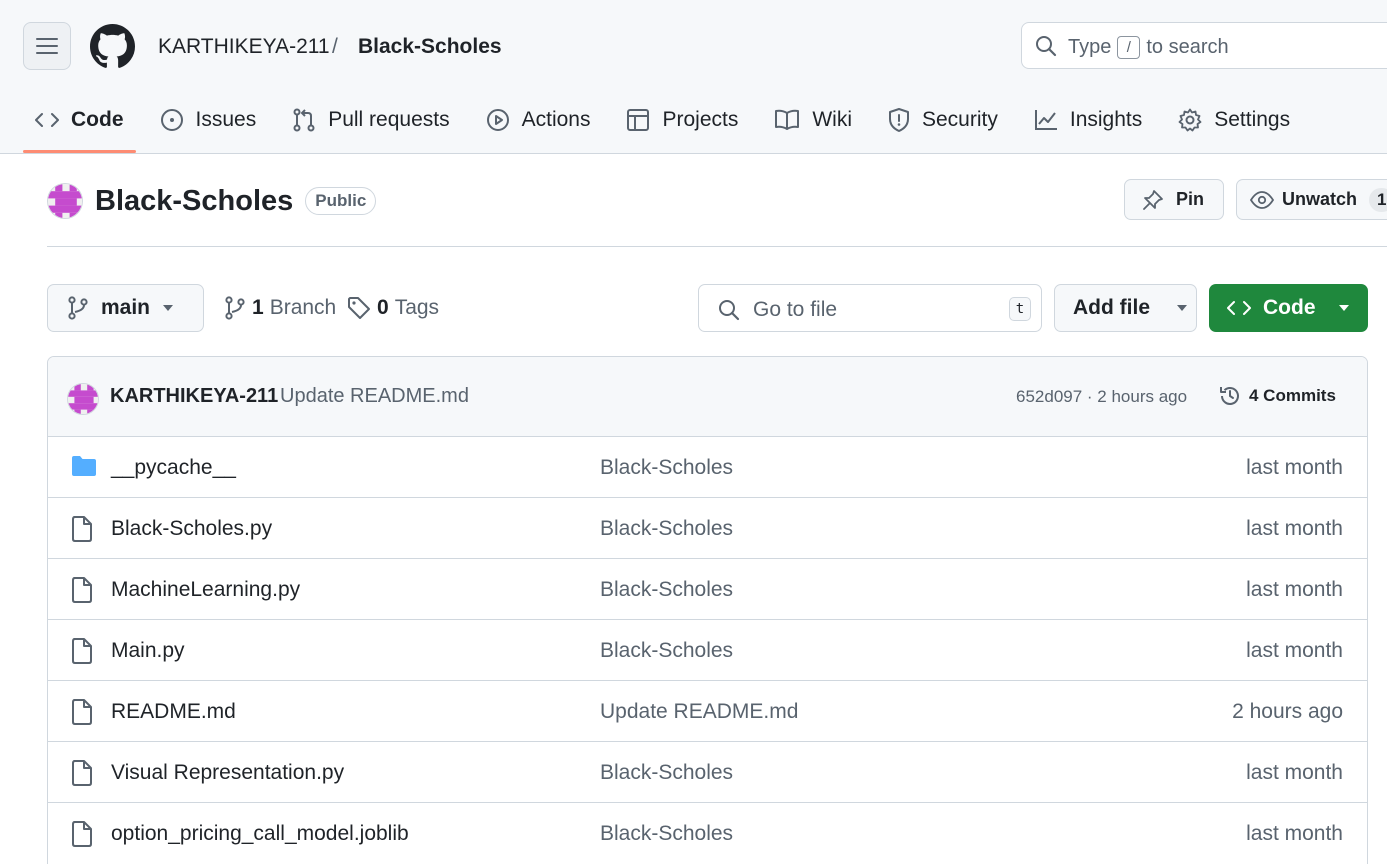  What do you see at coordinates (1262, 199) in the screenshot?
I see `eye-icon` at bounding box center [1262, 199].